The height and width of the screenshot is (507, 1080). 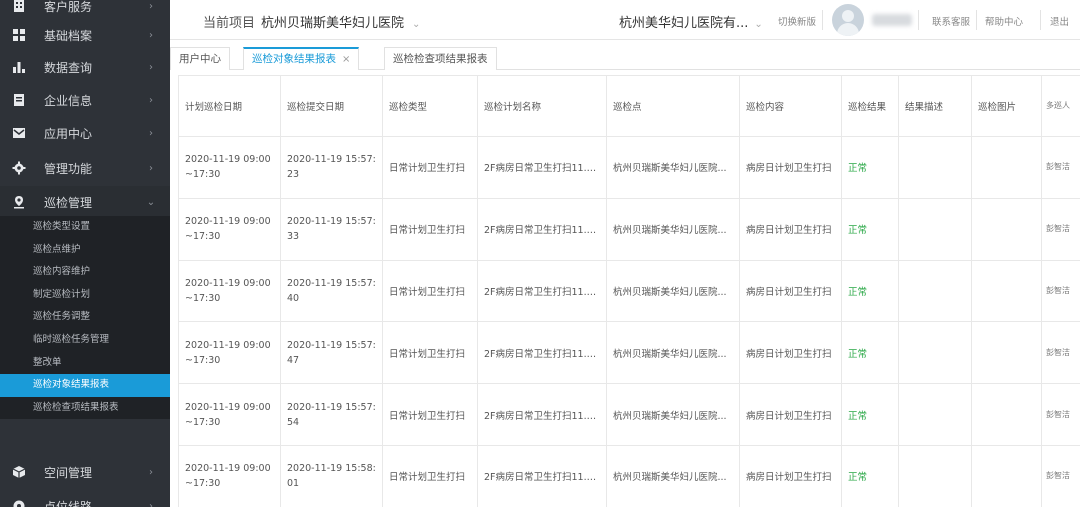 I want to click on tab-user-center: 用户中心, so click(x=200, y=58).